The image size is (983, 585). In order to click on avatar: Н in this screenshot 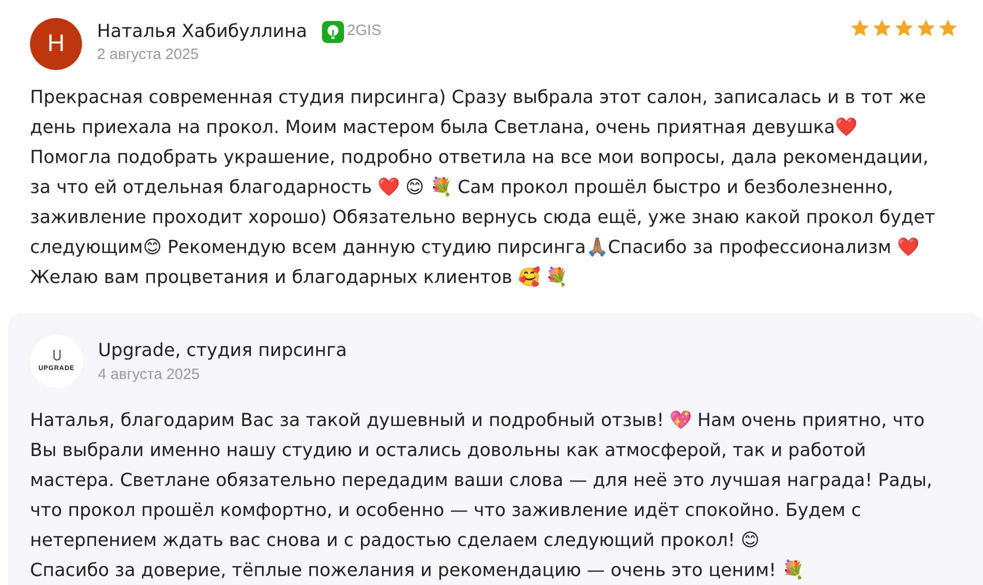, I will do `click(56, 44)`.